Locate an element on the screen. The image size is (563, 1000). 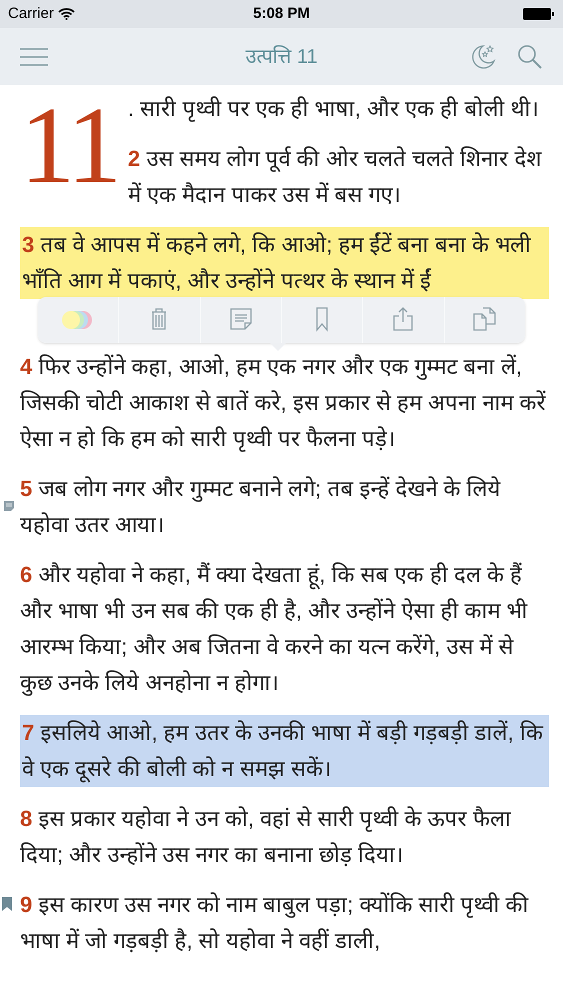
verse-text: 5 जब लोग नगर और गुम्मट बनाने लगे; तब इन्हें देखने के लिये यहोवा उतर आया। is located at coordinates (284, 507).